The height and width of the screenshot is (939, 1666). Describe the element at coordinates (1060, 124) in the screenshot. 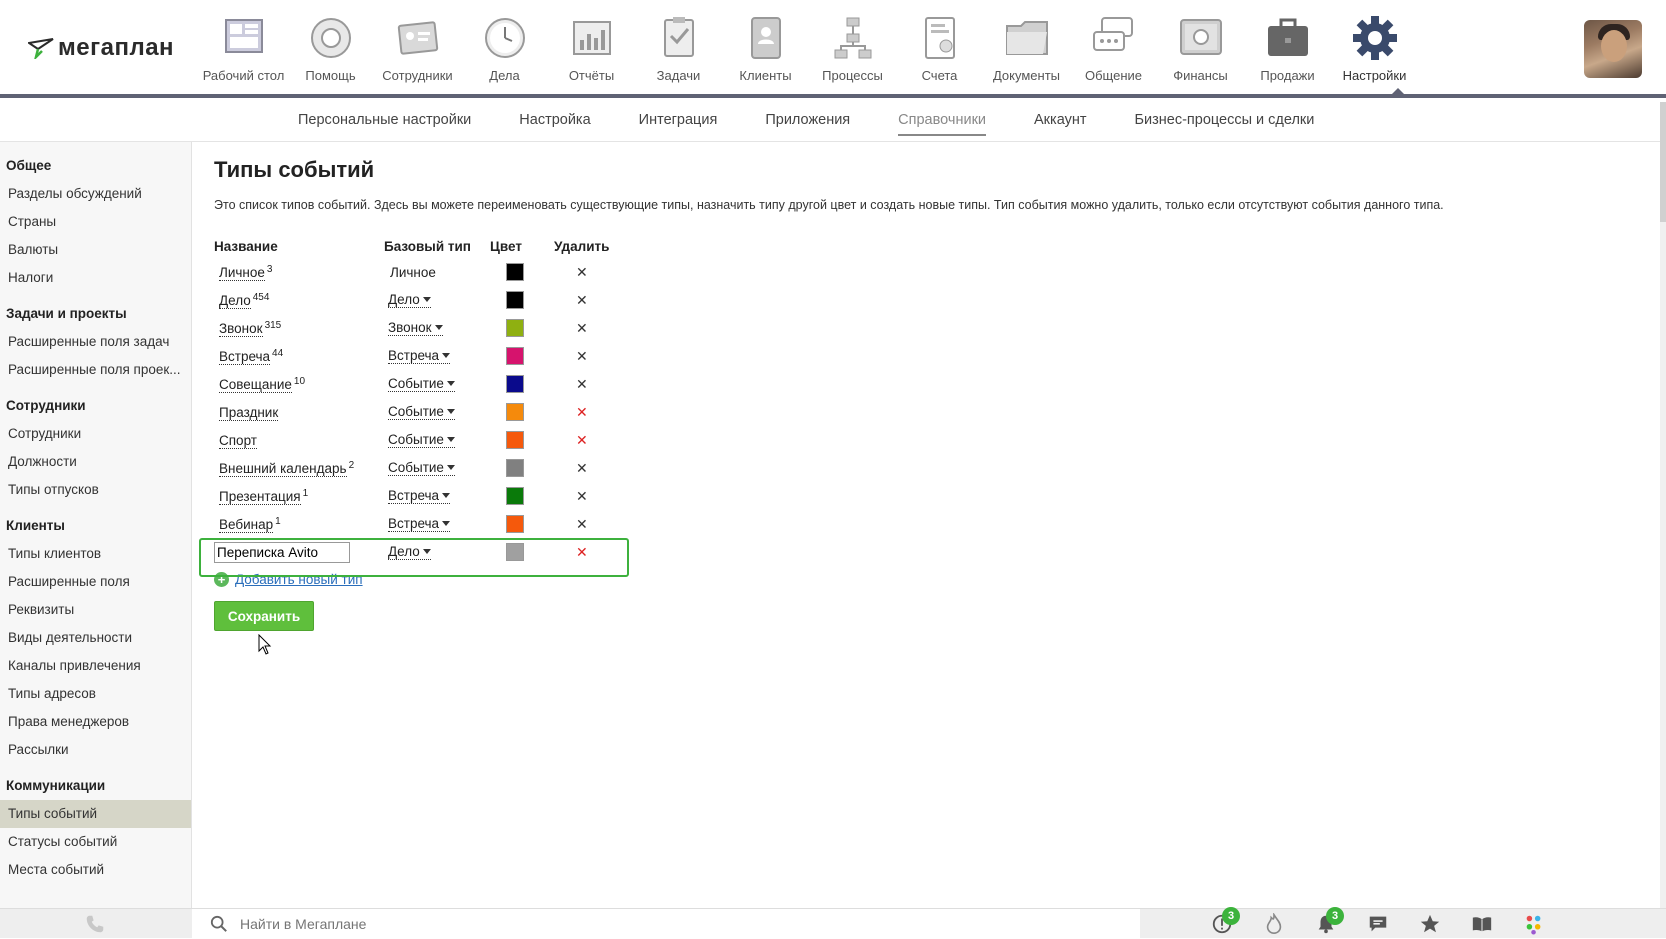

I see `subnav-tab: Аккаунт` at that location.